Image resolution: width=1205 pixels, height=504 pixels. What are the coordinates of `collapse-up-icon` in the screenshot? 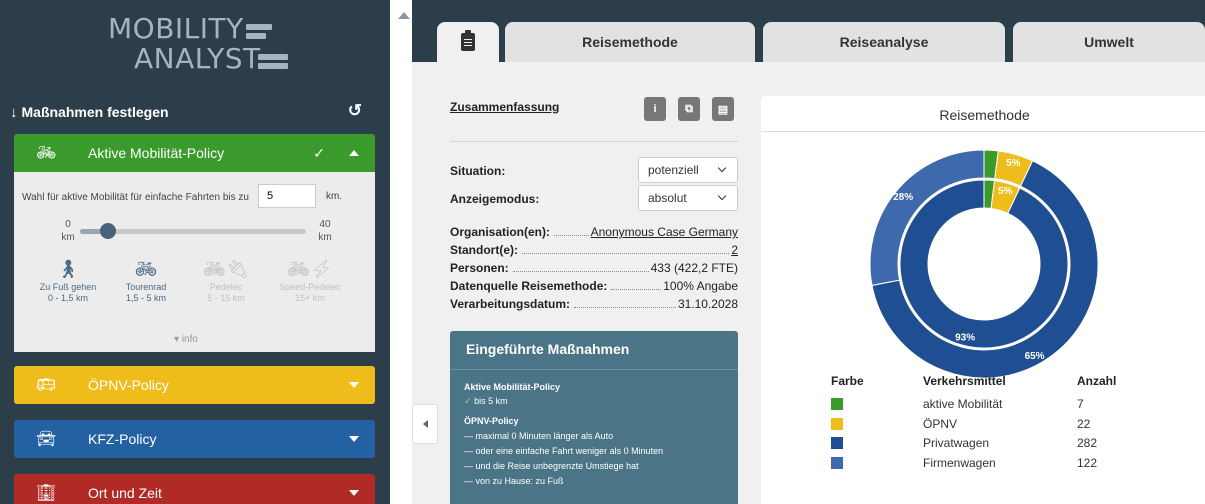 It's located at (404, 15).